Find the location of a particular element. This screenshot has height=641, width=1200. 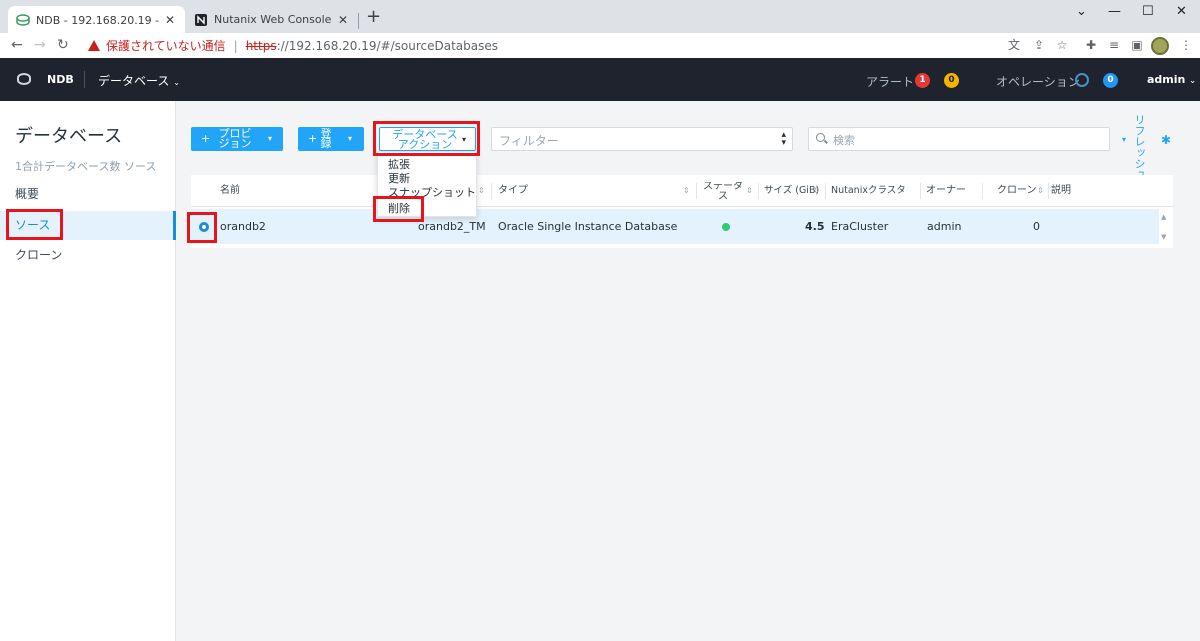

column-label: Nutanixクラスタ is located at coordinates (868, 190).